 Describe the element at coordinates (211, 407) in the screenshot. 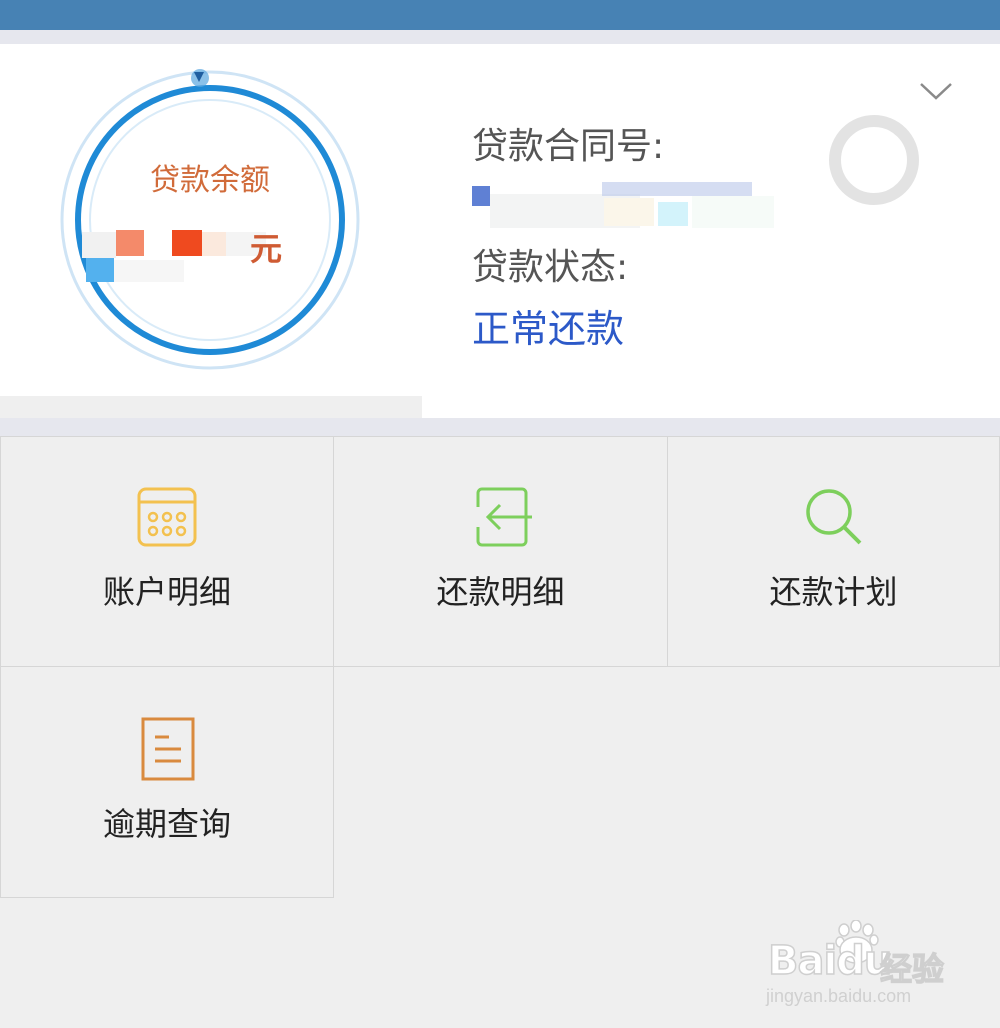

I see `card-left-strip` at that location.